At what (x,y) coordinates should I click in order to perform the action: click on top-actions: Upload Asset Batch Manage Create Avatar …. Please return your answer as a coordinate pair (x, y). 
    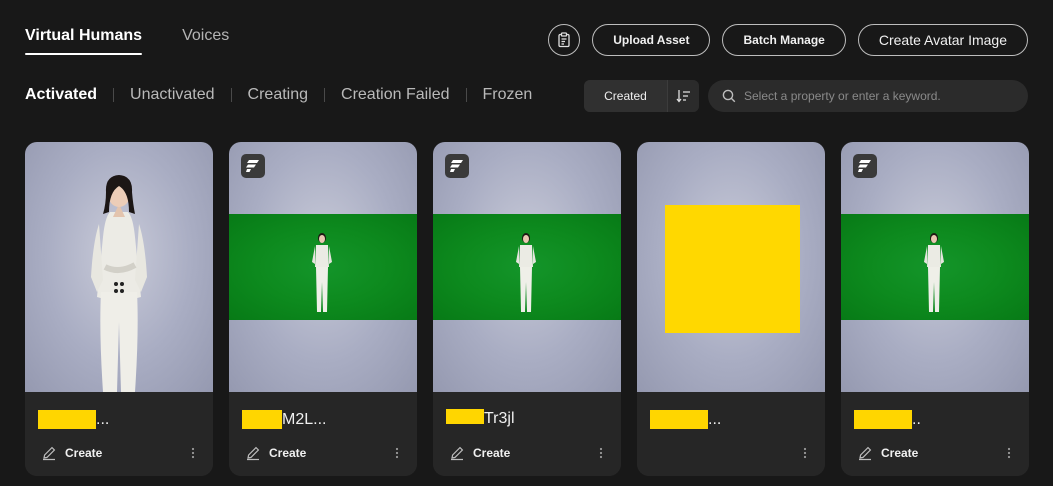
    Looking at the image, I should click on (788, 40).